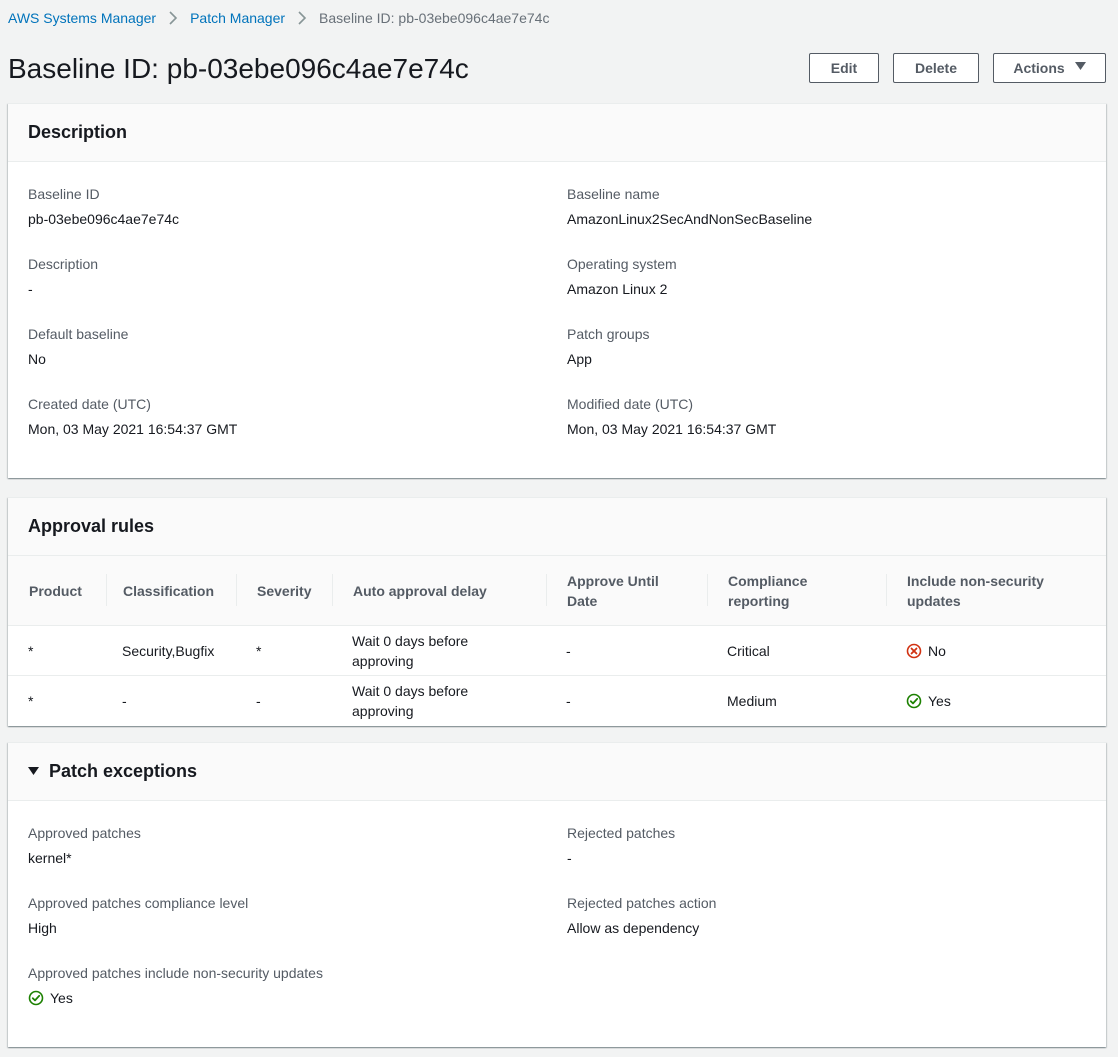 The image size is (1118, 1057). I want to click on approved-patches-label: Approved patches, so click(84, 833).